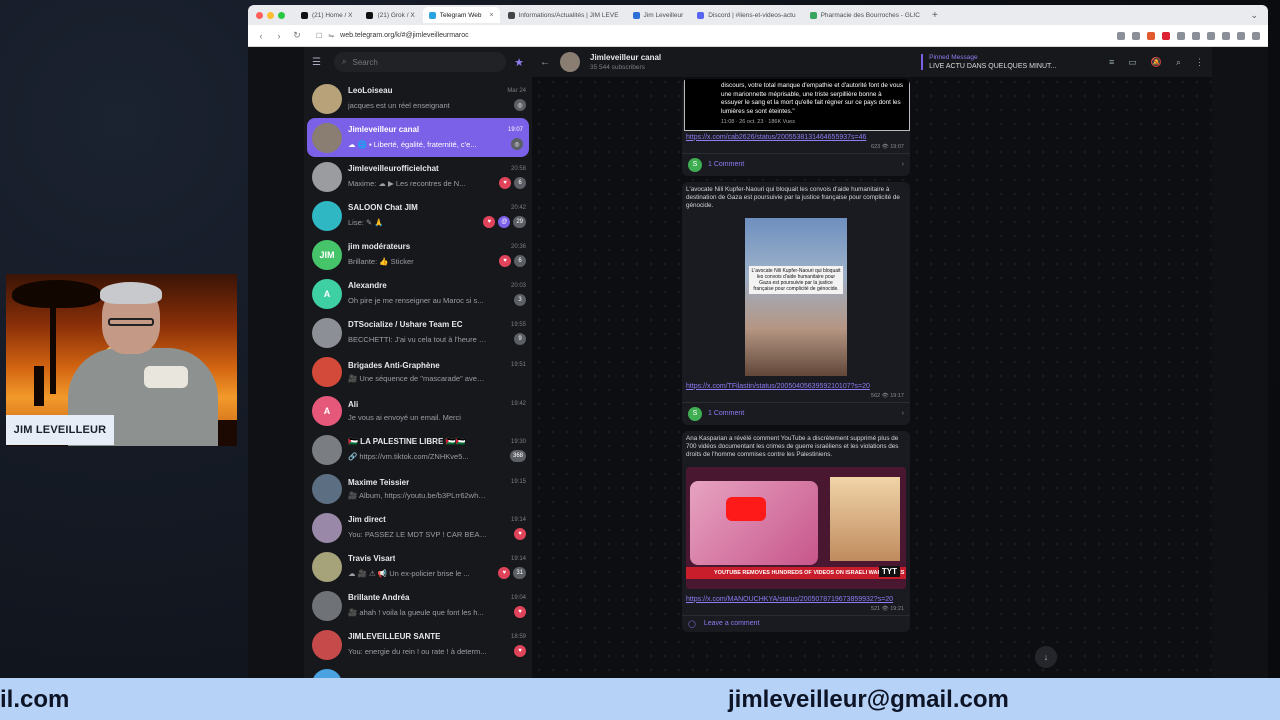  What do you see at coordinates (545, 62) in the screenshot?
I see `back-arrow-icon: ←` at bounding box center [545, 62].